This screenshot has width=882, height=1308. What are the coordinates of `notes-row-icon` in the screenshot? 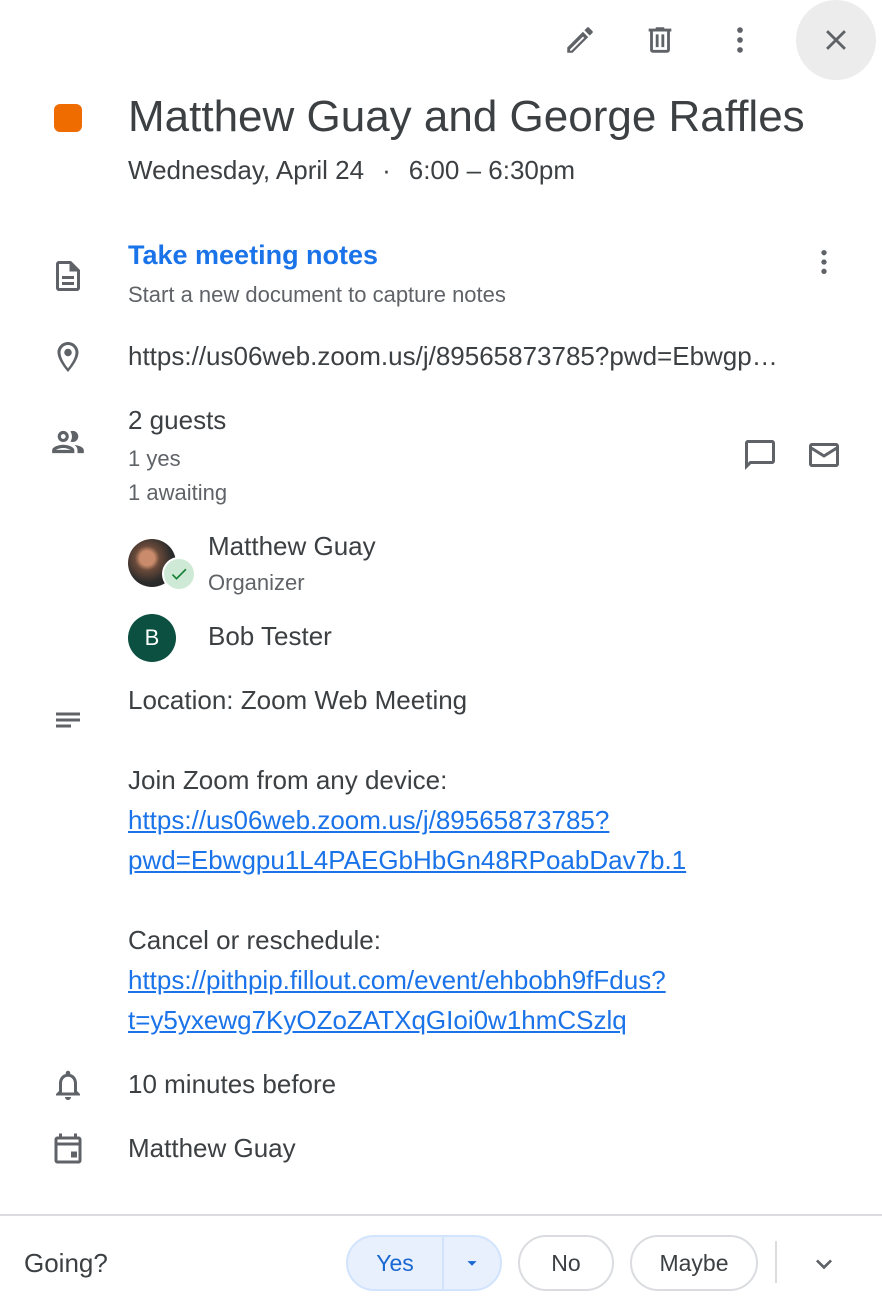 It's located at (68, 276).